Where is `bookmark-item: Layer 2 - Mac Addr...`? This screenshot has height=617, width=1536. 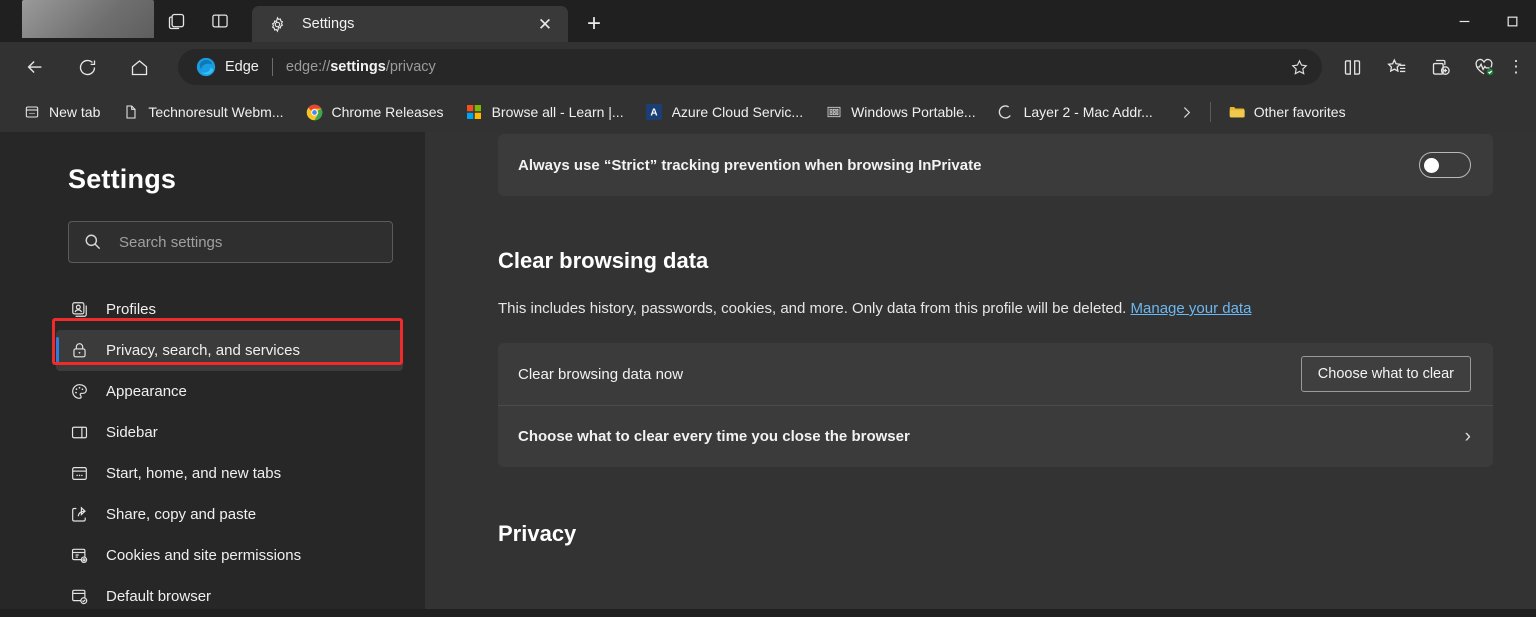 bookmark-item: Layer 2 - Mac Addr... is located at coordinates (1075, 112).